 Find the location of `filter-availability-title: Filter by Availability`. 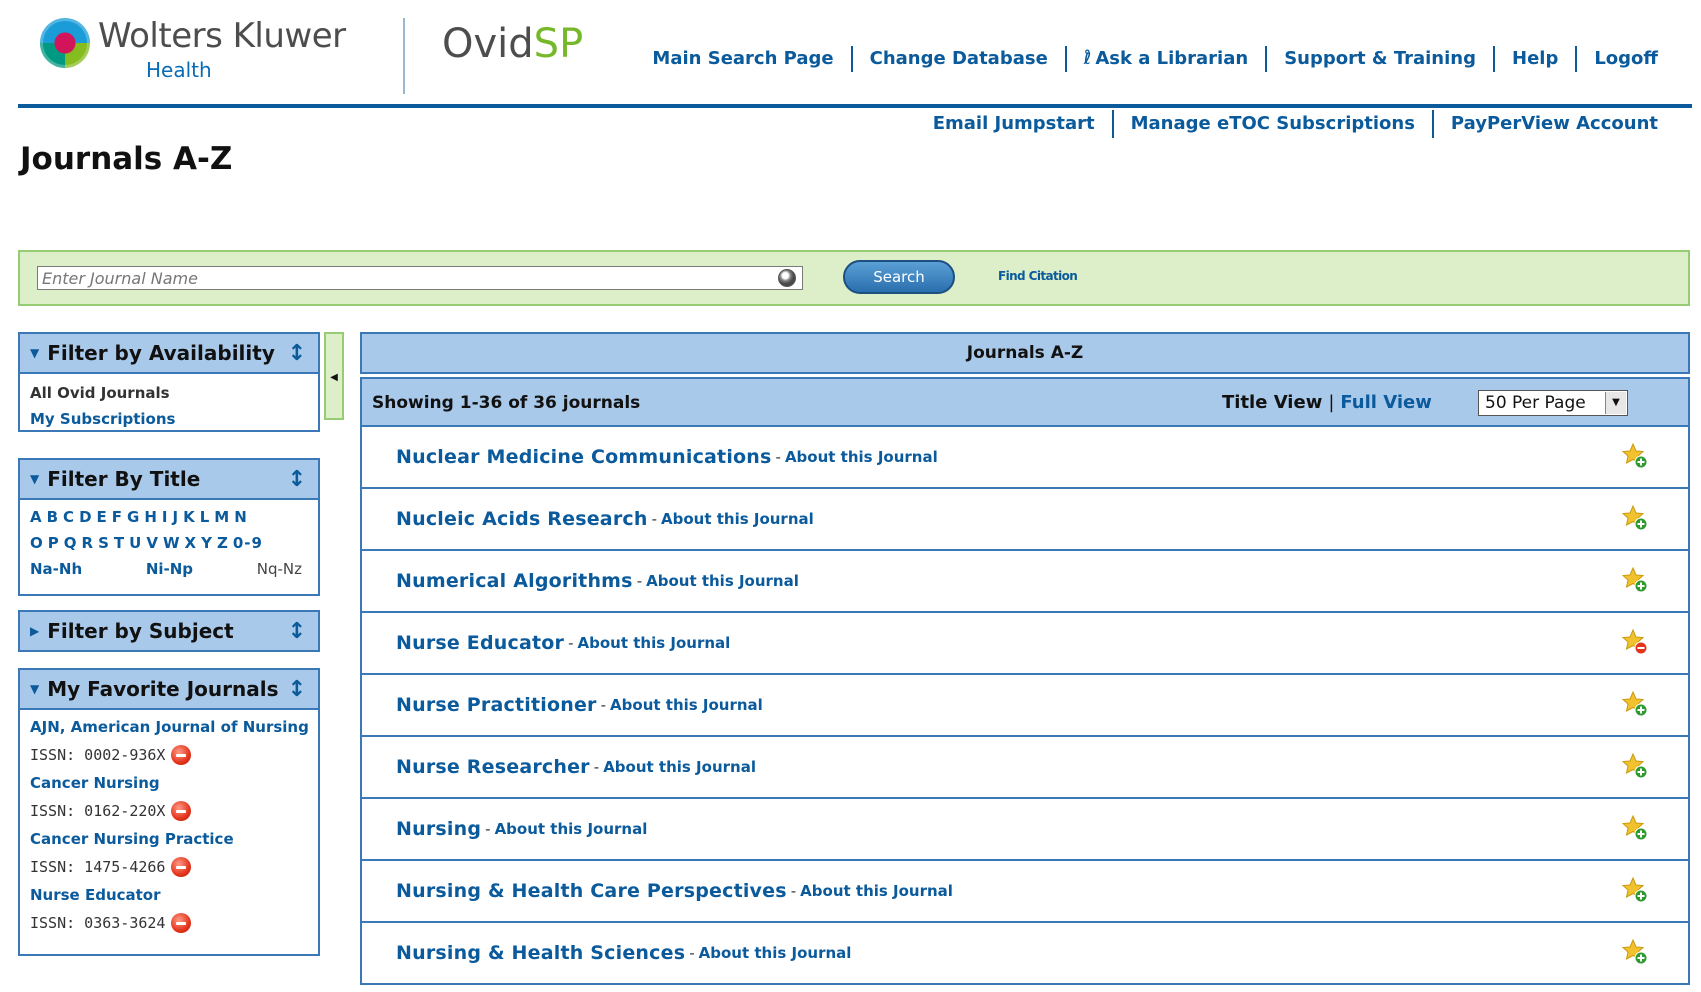

filter-availability-title: Filter by Availability is located at coordinates (161, 353).